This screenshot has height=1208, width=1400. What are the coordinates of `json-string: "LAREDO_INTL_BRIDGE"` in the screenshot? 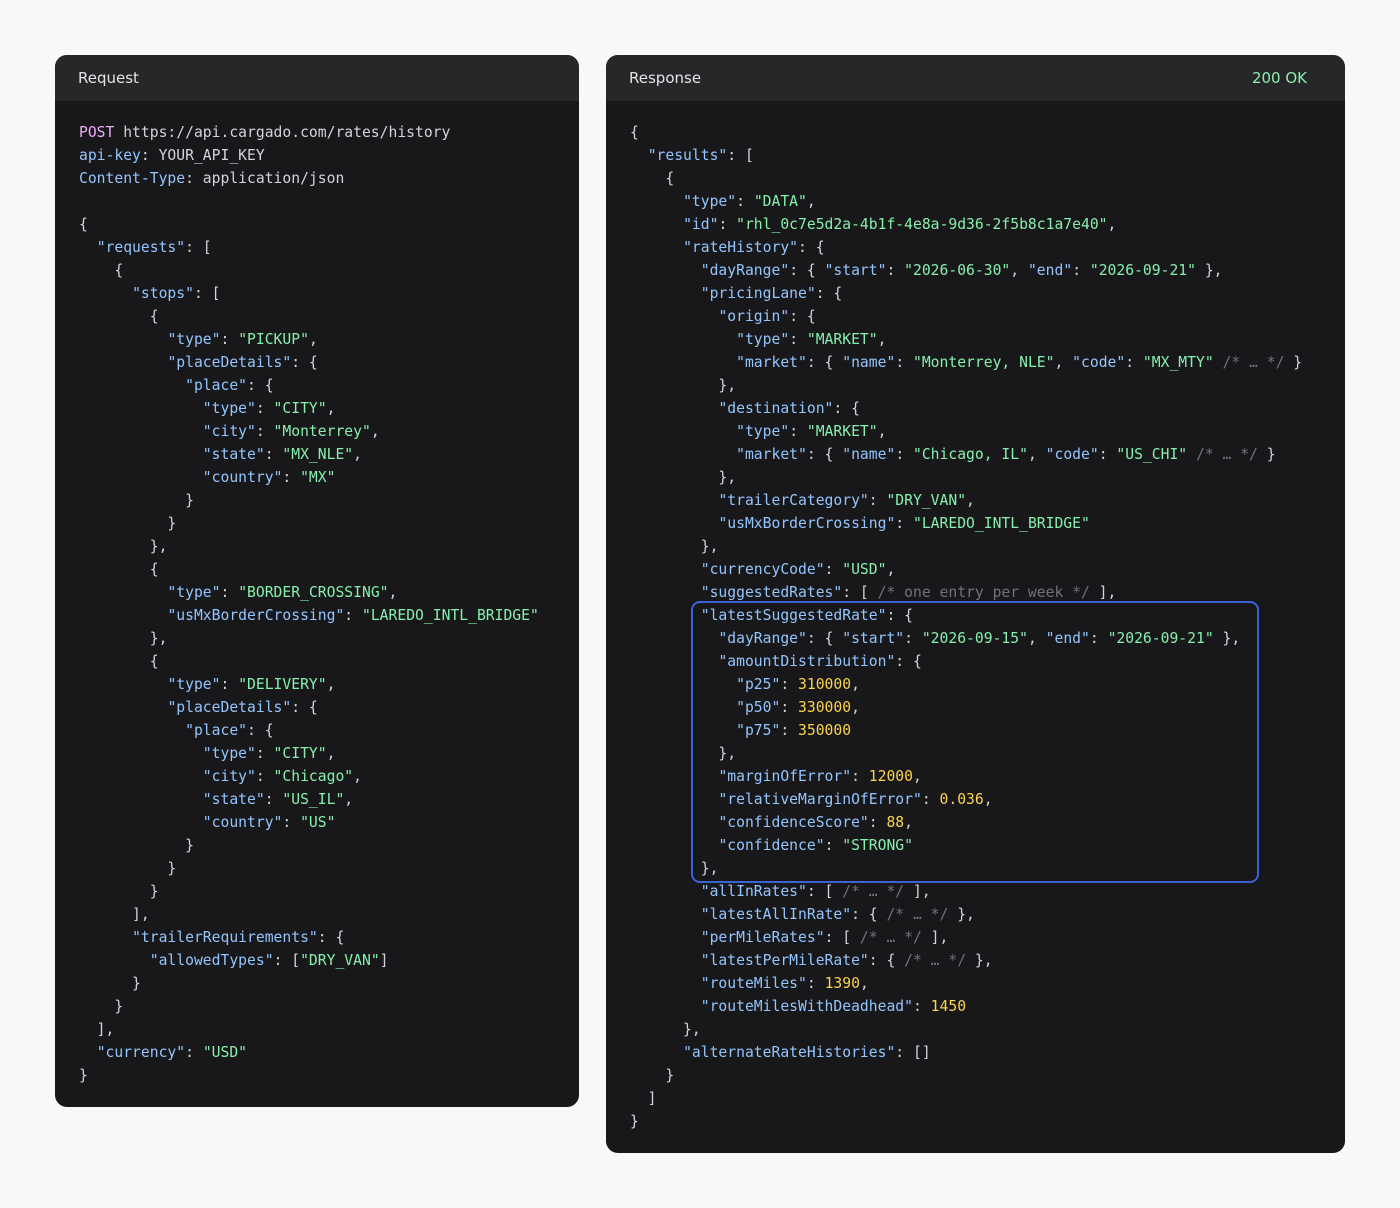 It's located at (450, 615).